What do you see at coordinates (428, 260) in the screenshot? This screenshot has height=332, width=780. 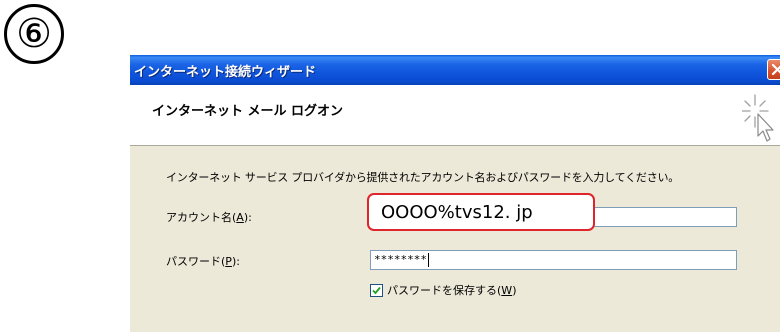 I see `text-caret` at bounding box center [428, 260].